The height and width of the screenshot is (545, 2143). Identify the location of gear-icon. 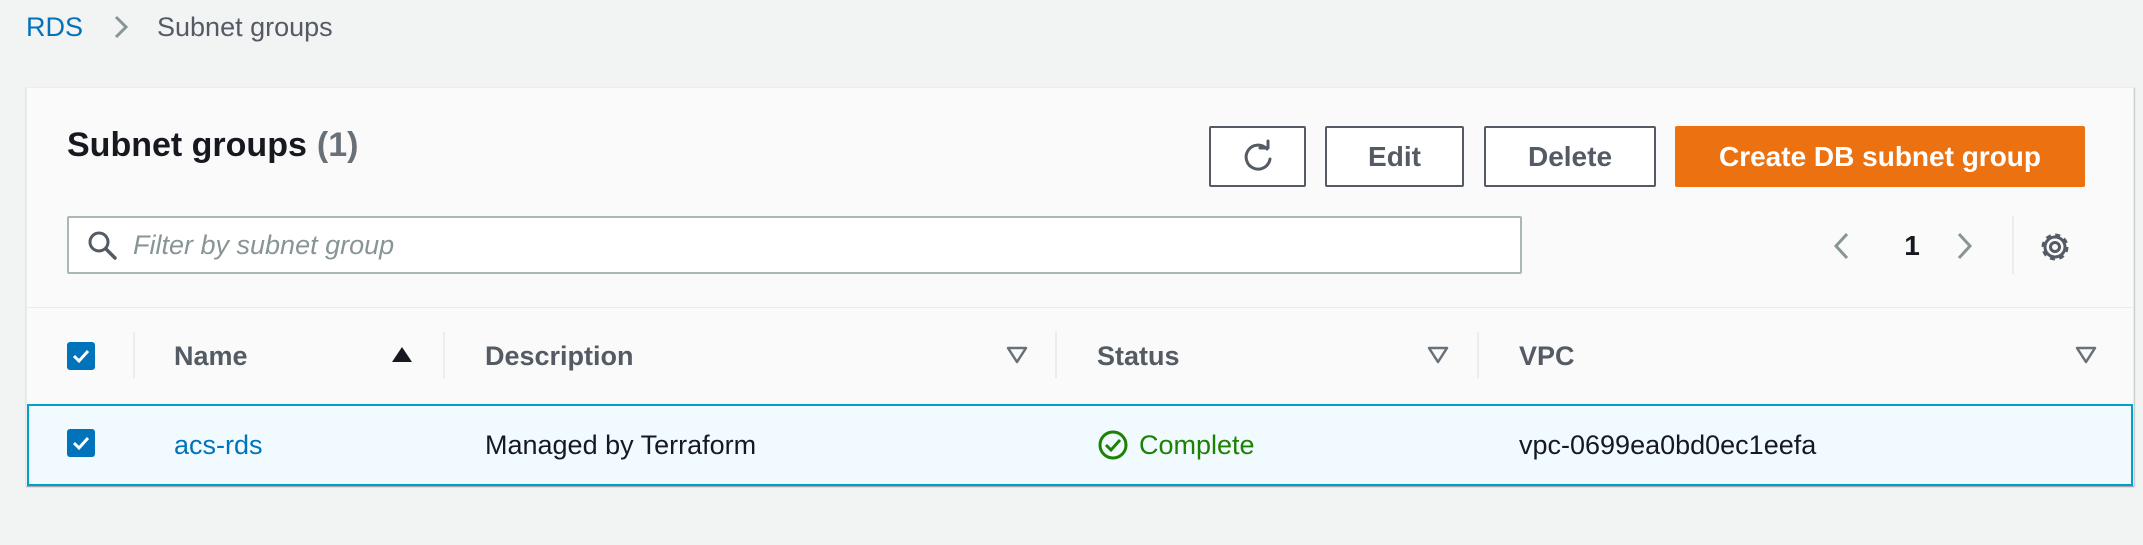
(2055, 247).